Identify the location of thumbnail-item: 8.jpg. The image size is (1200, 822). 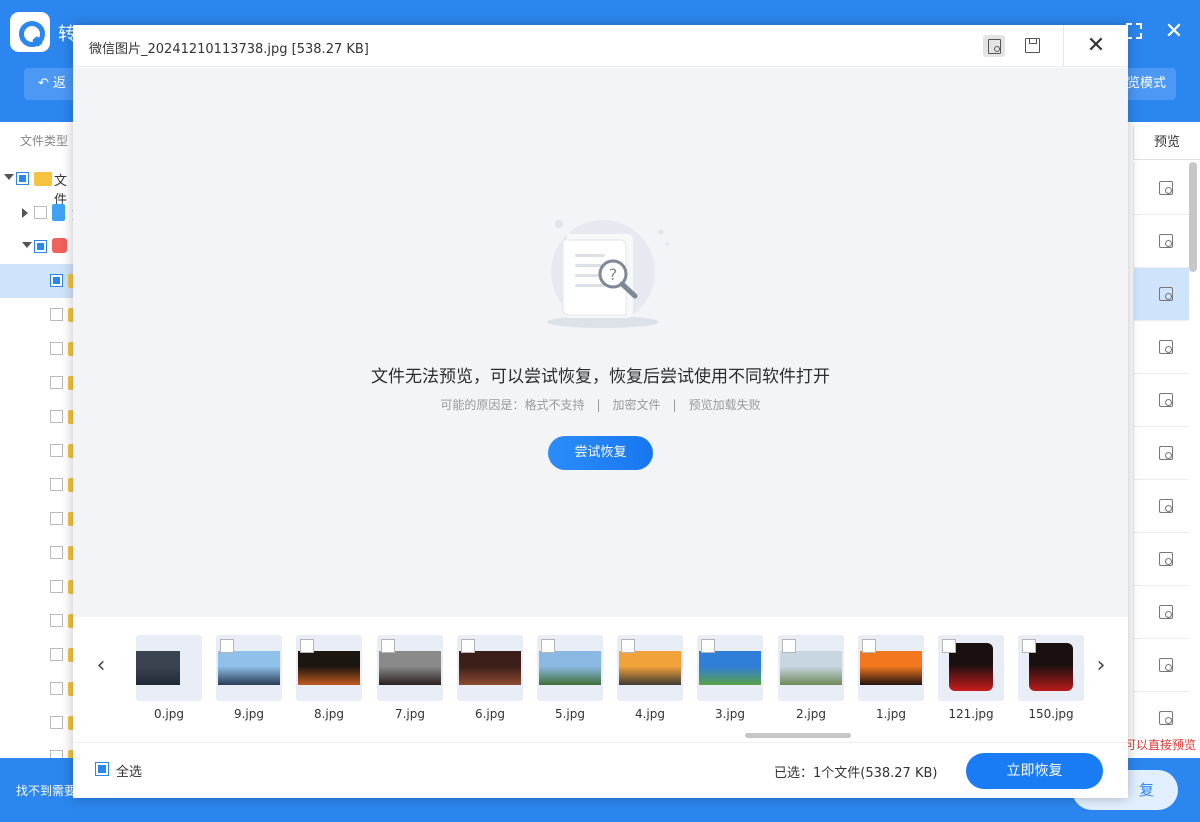
(329, 679).